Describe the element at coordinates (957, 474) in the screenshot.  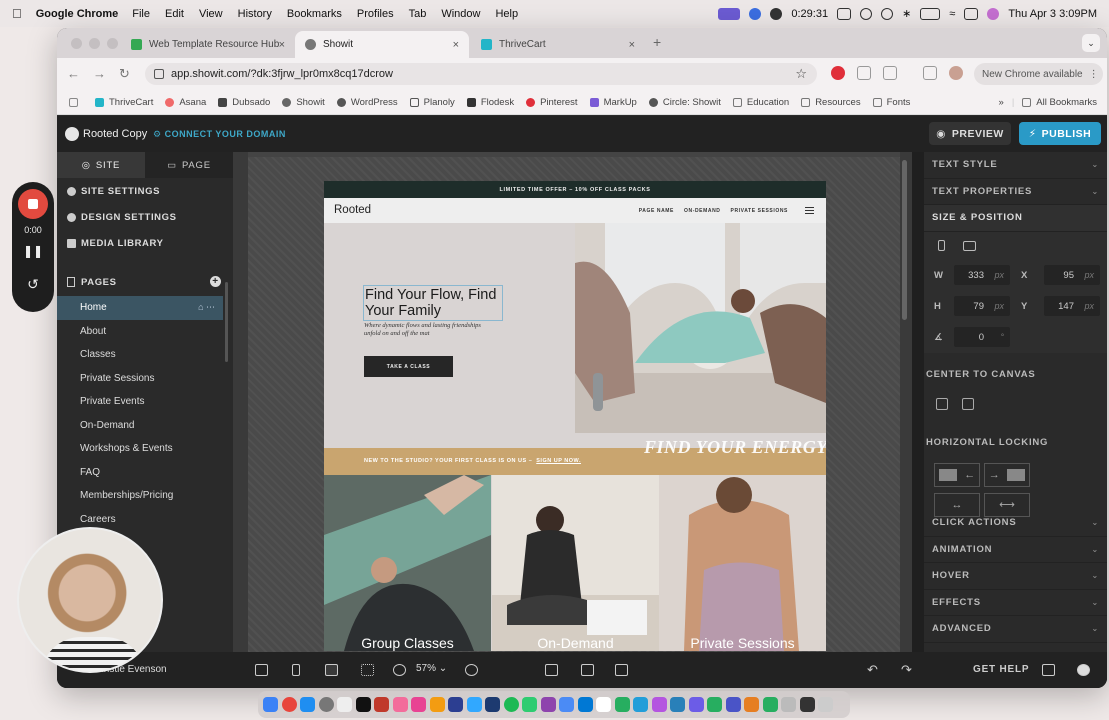
I see `lock-left-button: ←` at that location.